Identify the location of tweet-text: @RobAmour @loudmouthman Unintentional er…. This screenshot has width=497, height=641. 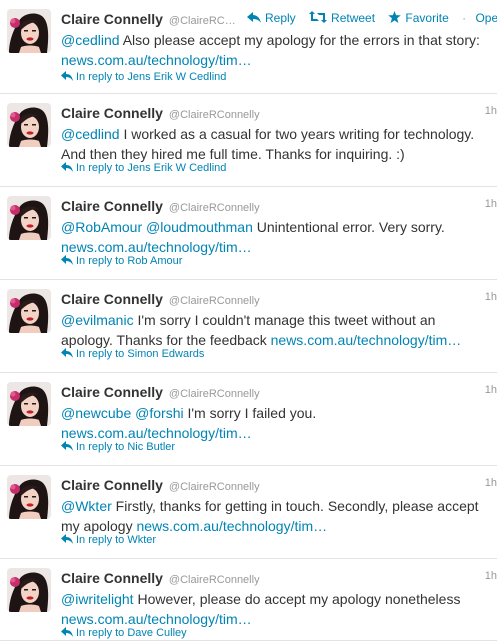
(276, 237).